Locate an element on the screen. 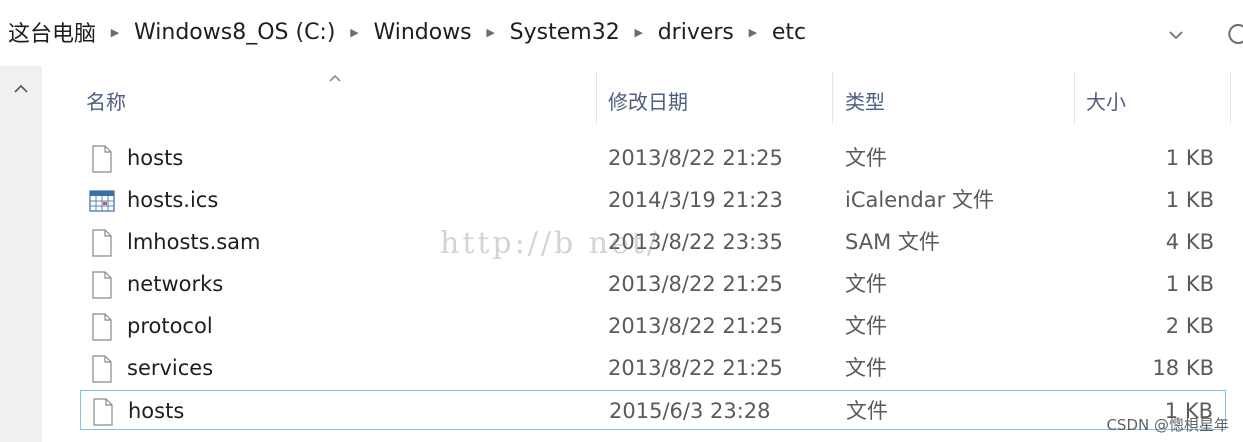  file-row: hosts.ics 2014/3/19 21:23 iCalendar 文件 1 KB is located at coordinates (653, 200).